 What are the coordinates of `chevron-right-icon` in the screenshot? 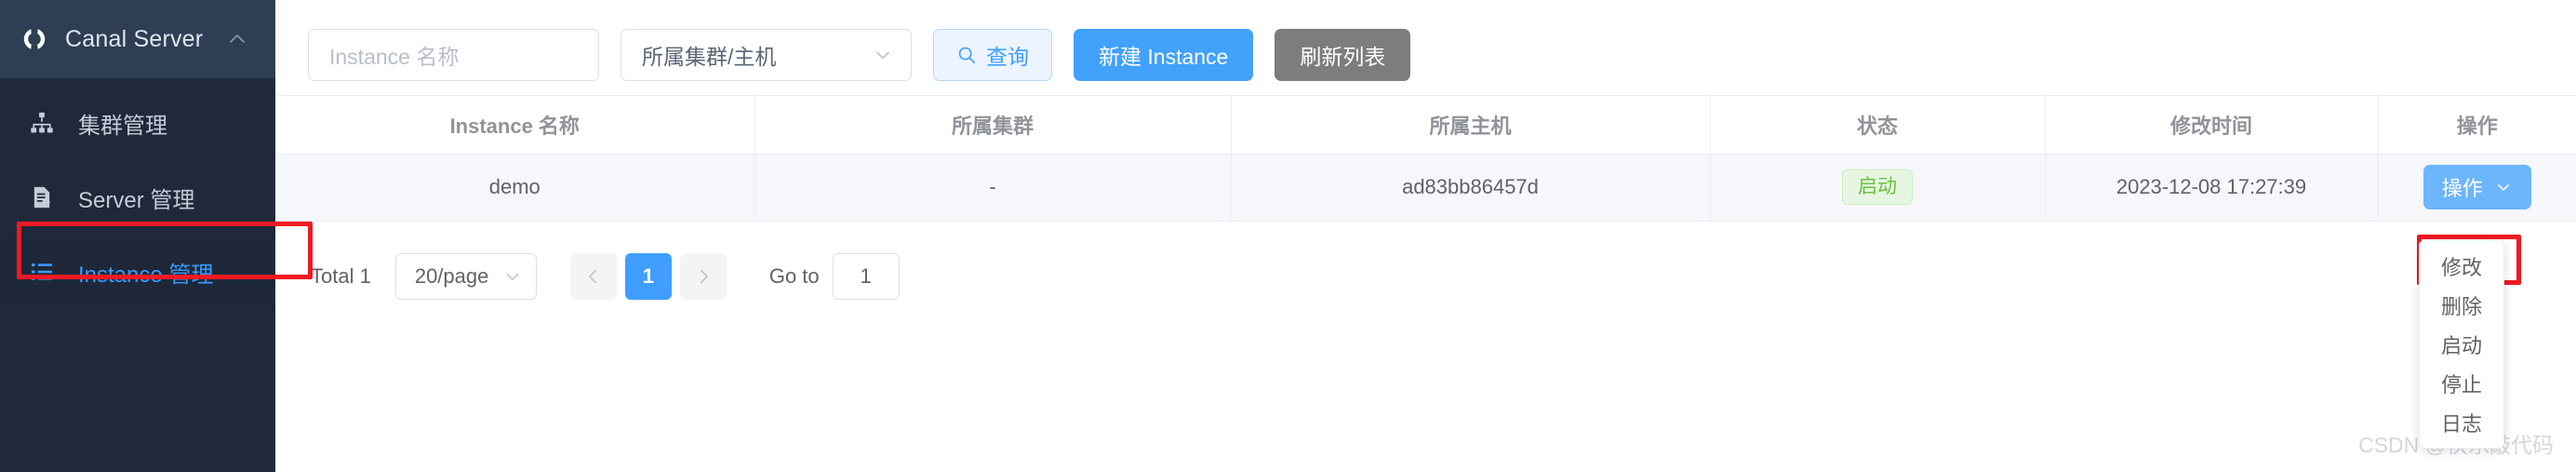 It's located at (703, 276).